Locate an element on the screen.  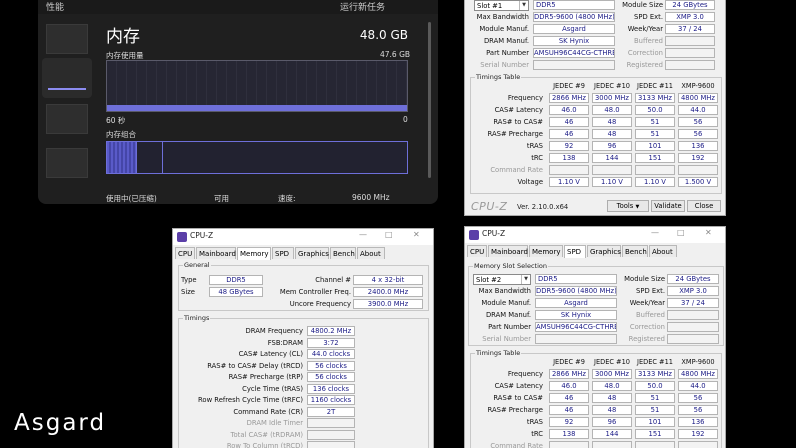
sidebar-thumb-network is located at coordinates (67, 163).